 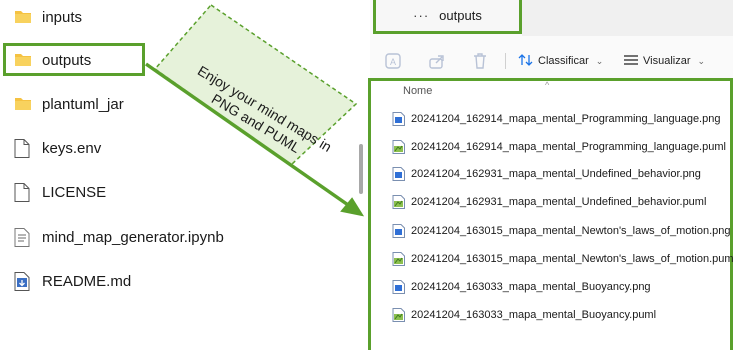 What do you see at coordinates (421, 15) in the screenshot?
I see `address-overflow-button: ···` at bounding box center [421, 15].